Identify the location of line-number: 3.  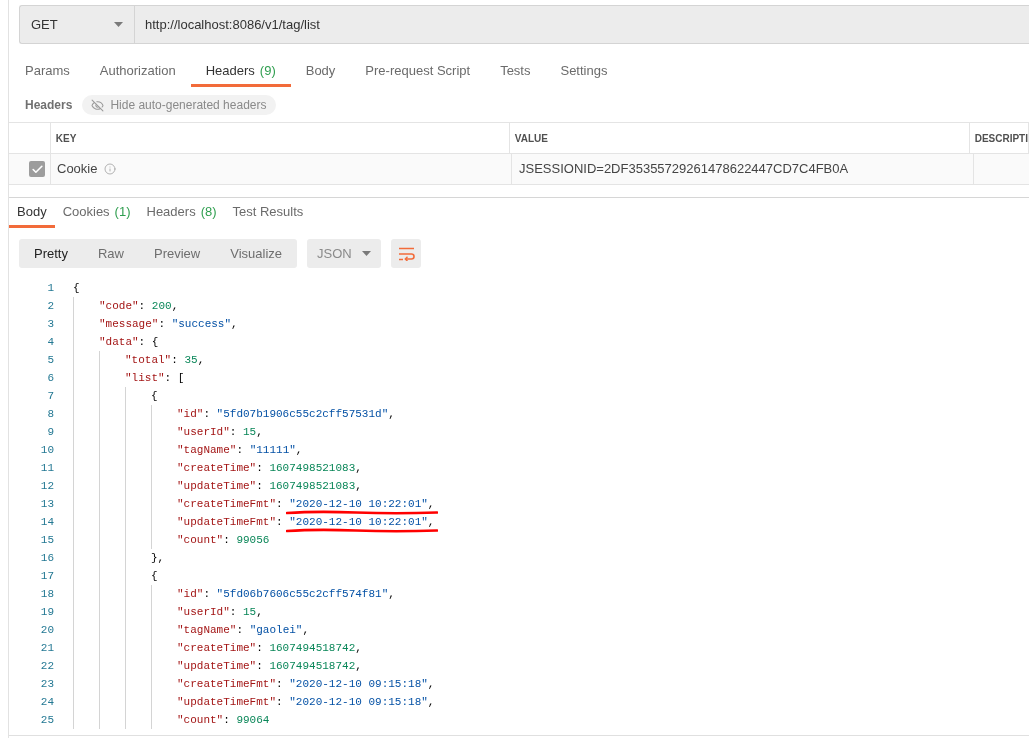
(50, 324).